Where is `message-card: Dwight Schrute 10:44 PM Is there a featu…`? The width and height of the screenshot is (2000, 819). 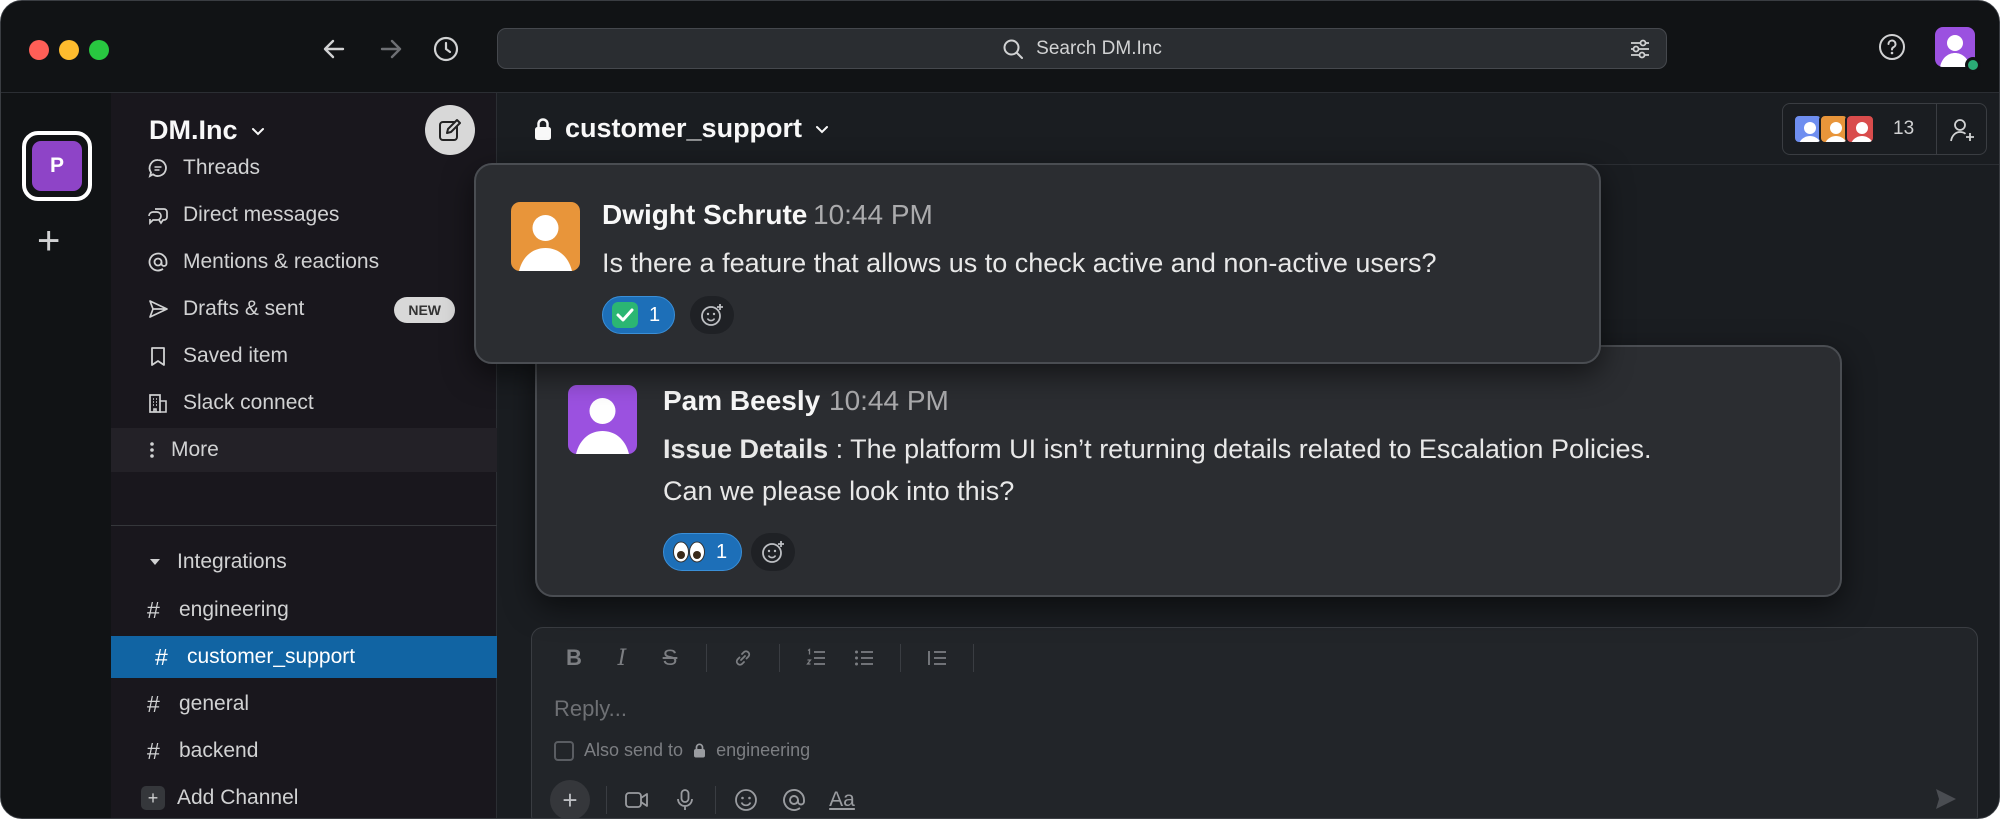 message-card: Dwight Schrute 10:44 PM Is there a featu… is located at coordinates (1037, 263).